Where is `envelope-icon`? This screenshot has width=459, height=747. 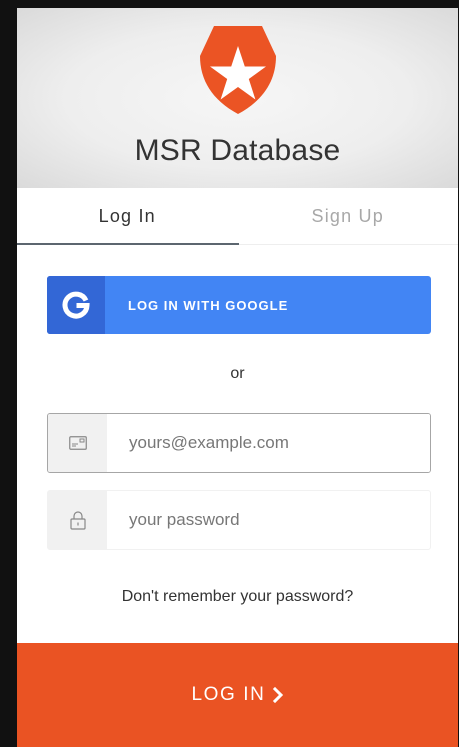 envelope-icon is located at coordinates (77, 443).